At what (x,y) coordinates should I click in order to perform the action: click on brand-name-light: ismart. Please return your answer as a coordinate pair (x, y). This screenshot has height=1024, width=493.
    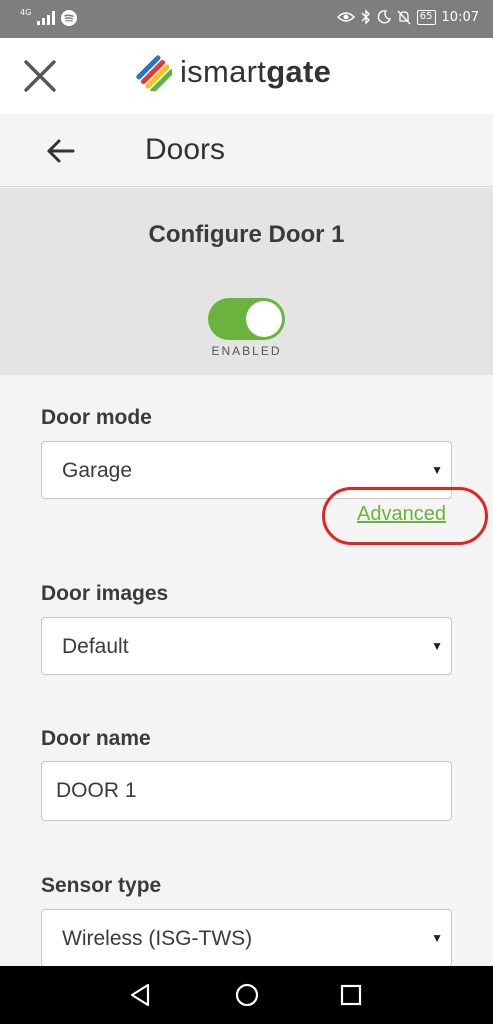
    Looking at the image, I should click on (223, 71).